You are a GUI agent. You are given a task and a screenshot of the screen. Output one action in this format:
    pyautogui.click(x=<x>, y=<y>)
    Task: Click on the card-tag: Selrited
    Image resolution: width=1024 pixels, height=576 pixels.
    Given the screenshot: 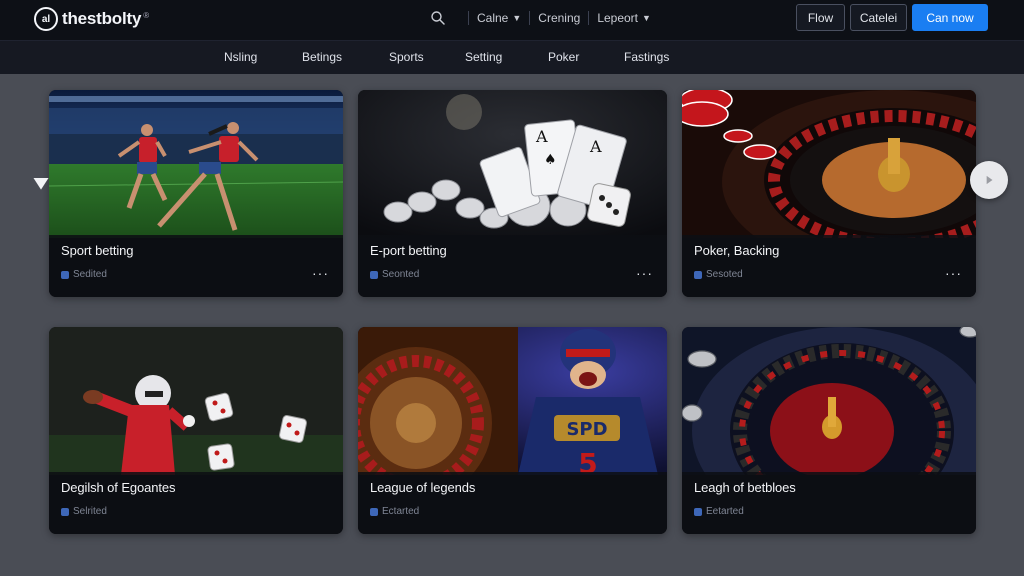 What is the action you would take?
    pyautogui.click(x=84, y=511)
    